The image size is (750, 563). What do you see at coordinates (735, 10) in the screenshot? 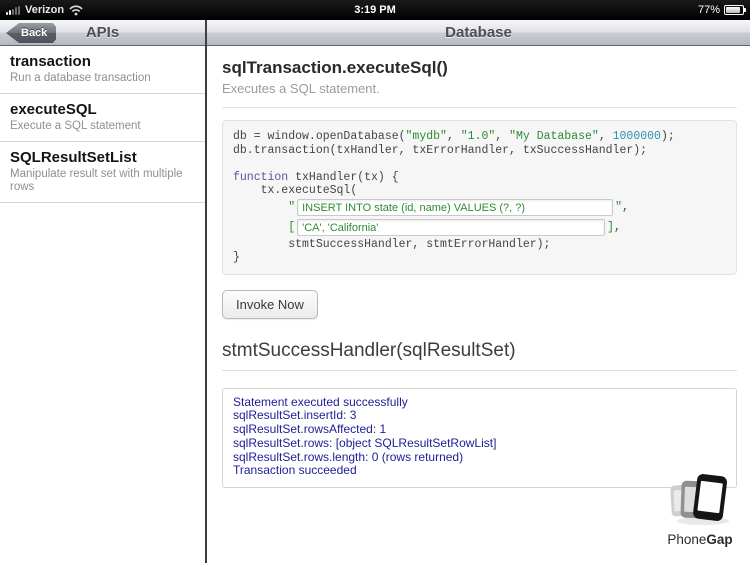
I see `battery-icon` at bounding box center [735, 10].